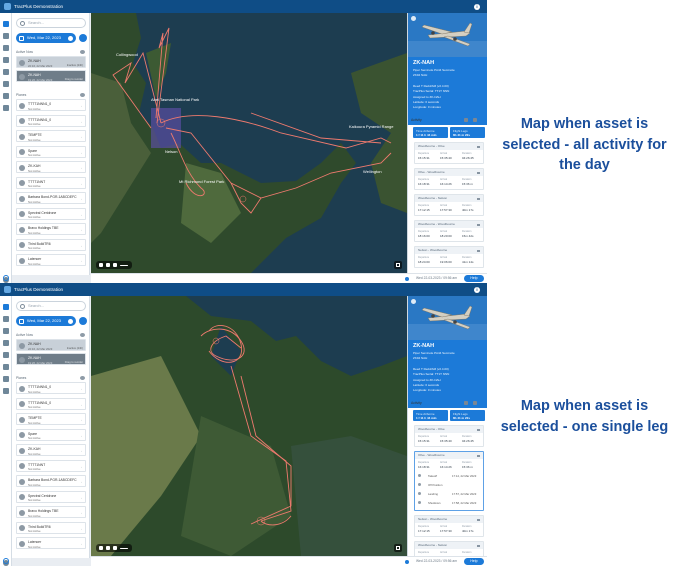 The image size is (675, 566). I want to click on asset-name: Bravo Holdings TBE, so click(43, 511).